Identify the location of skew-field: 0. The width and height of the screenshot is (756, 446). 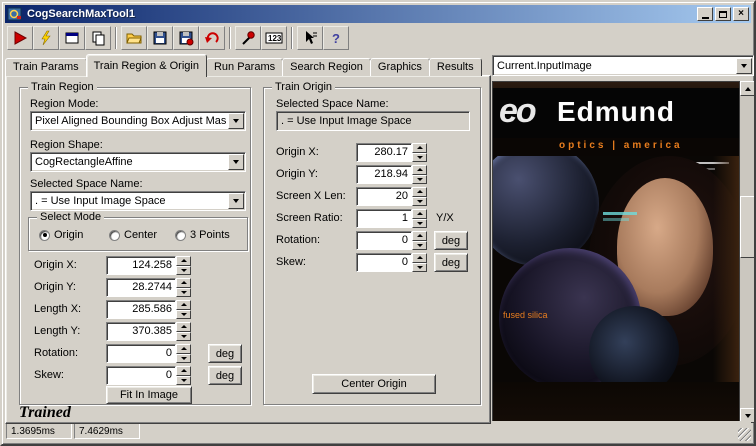
(148, 375).